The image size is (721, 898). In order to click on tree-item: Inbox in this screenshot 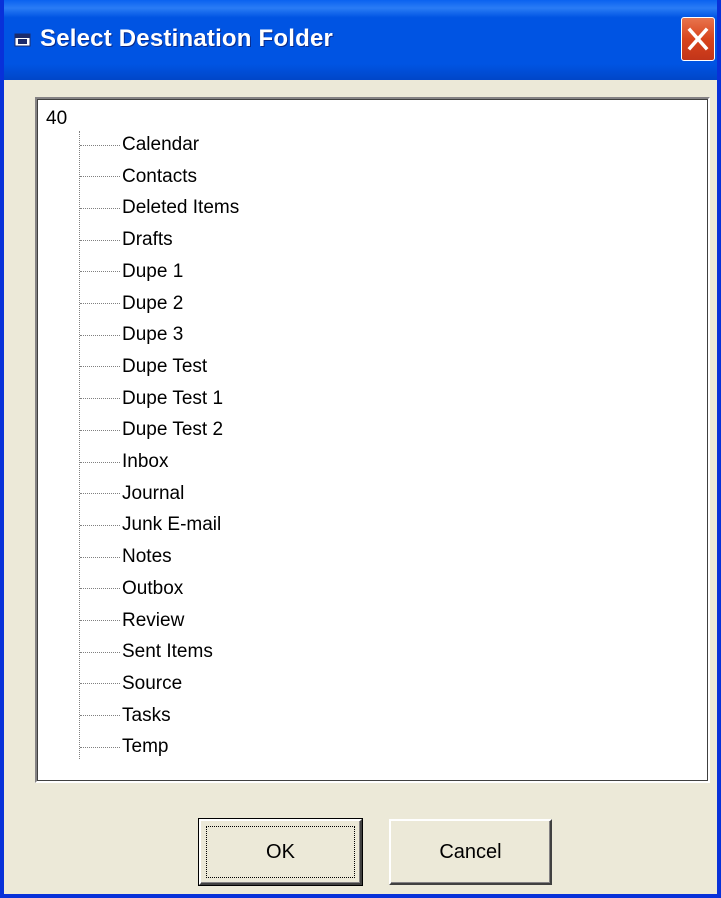, I will do `click(124, 462)`.